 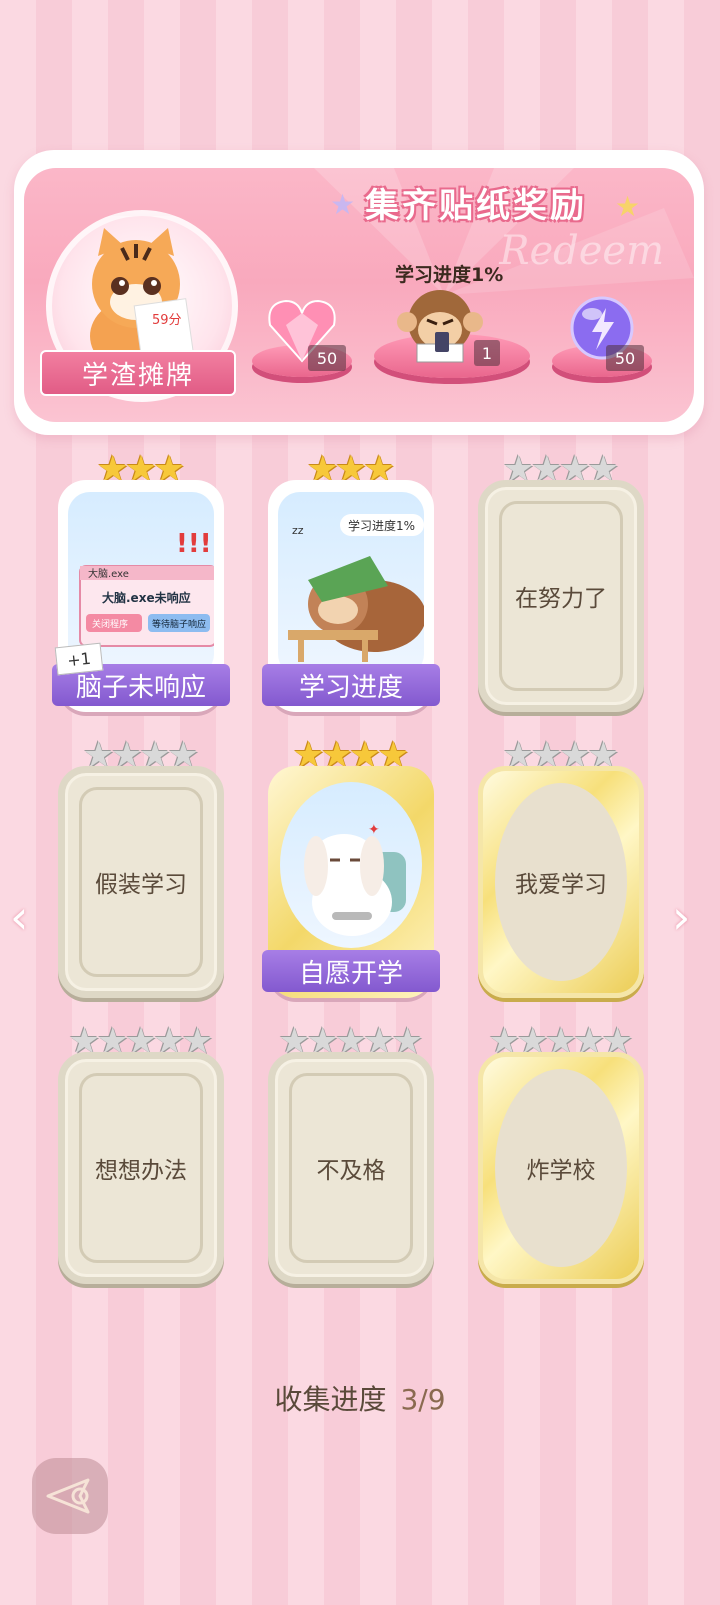 I want to click on back-button, so click(x=70, y=1496).